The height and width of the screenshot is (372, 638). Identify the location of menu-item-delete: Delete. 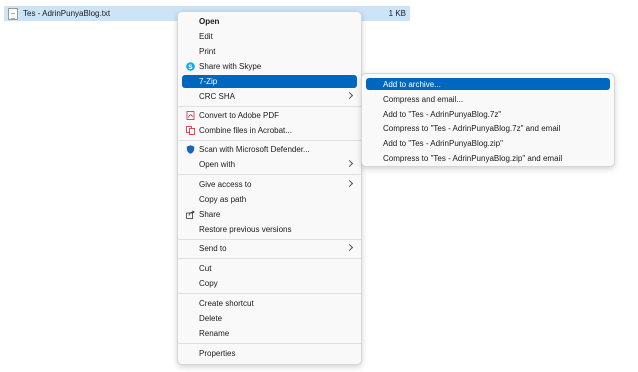
(269, 318).